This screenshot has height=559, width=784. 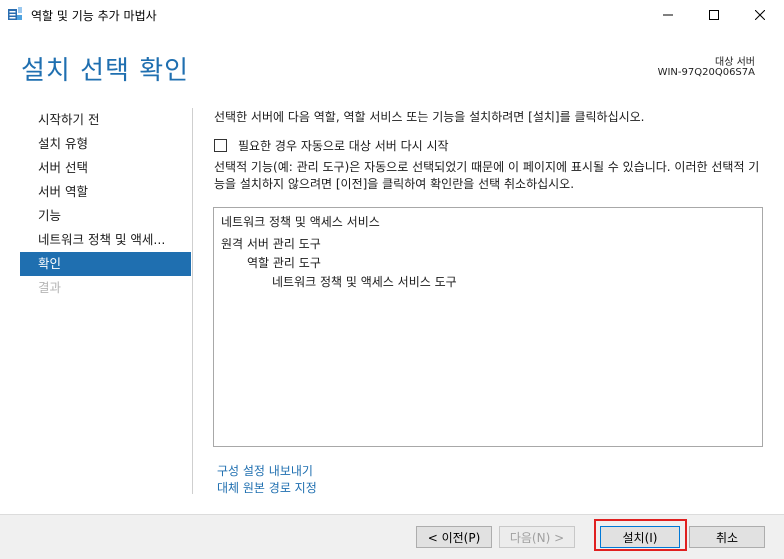 I want to click on nav-item-confirmation: 확인, so click(x=105, y=264).